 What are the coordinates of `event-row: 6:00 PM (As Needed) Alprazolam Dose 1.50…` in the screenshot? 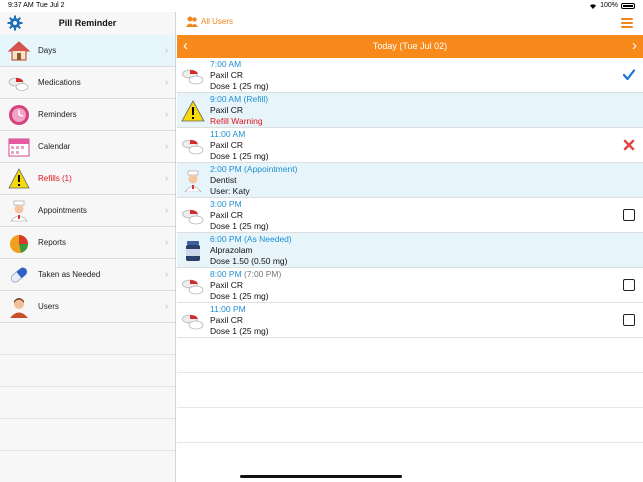 It's located at (410, 250).